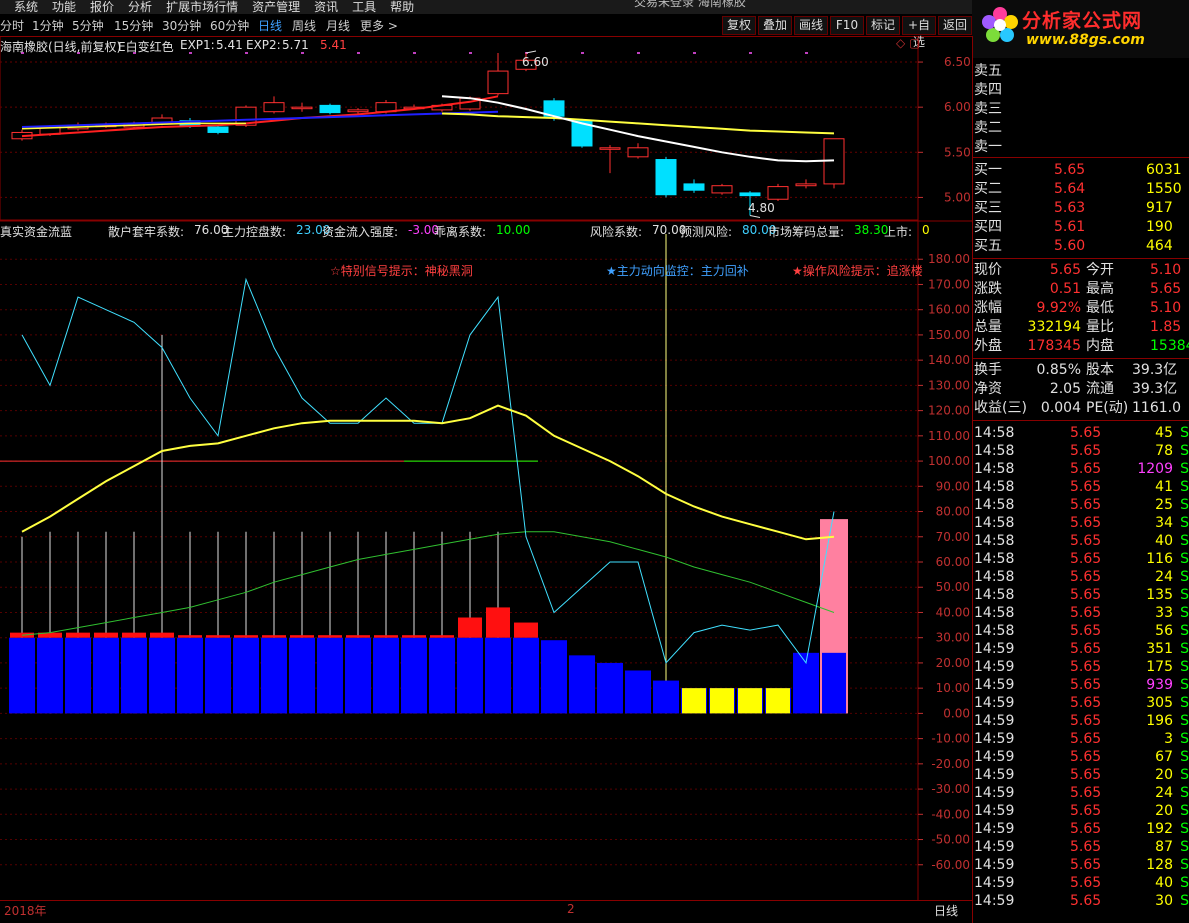  I want to click on buy-row: 买三 5.63 917, so click(1080, 208).